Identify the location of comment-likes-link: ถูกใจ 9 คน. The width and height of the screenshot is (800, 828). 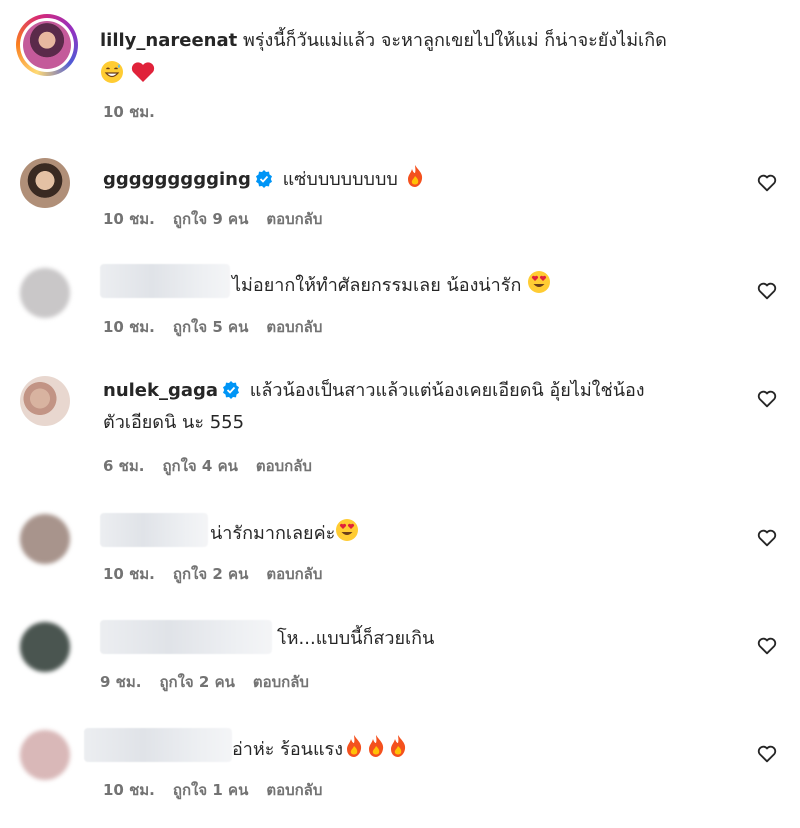
(210, 219).